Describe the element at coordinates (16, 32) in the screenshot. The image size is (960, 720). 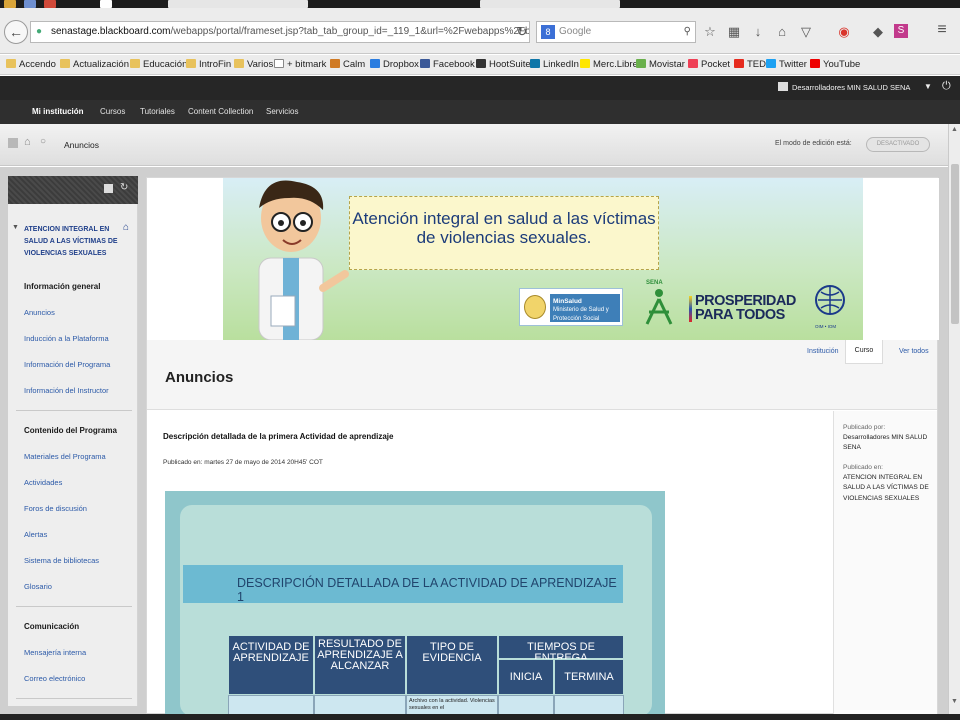
I see `back-icon: ←` at that location.